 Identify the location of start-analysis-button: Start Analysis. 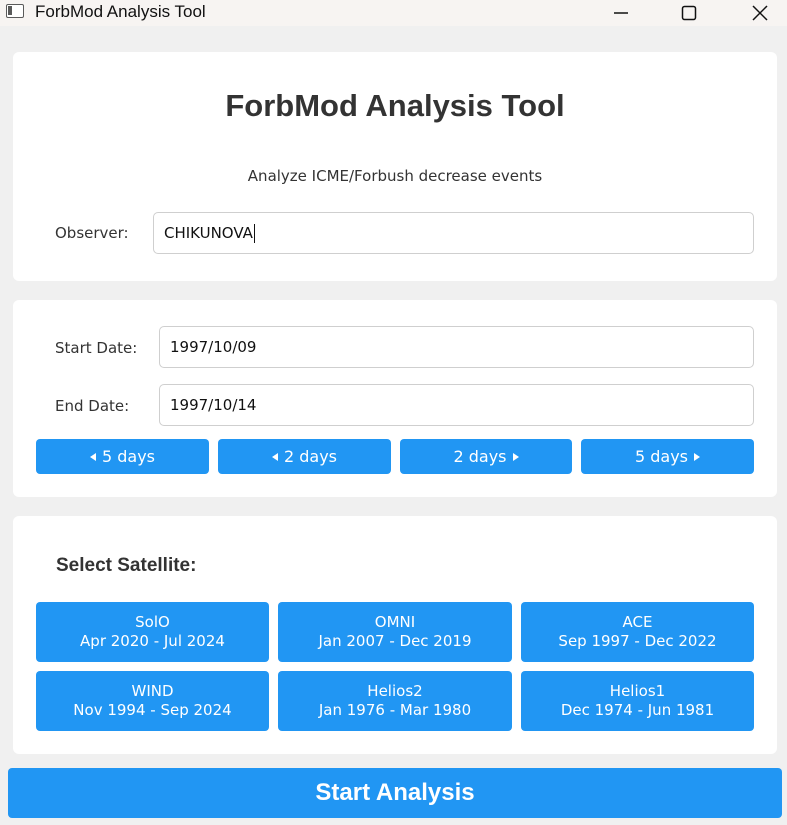
(395, 793).